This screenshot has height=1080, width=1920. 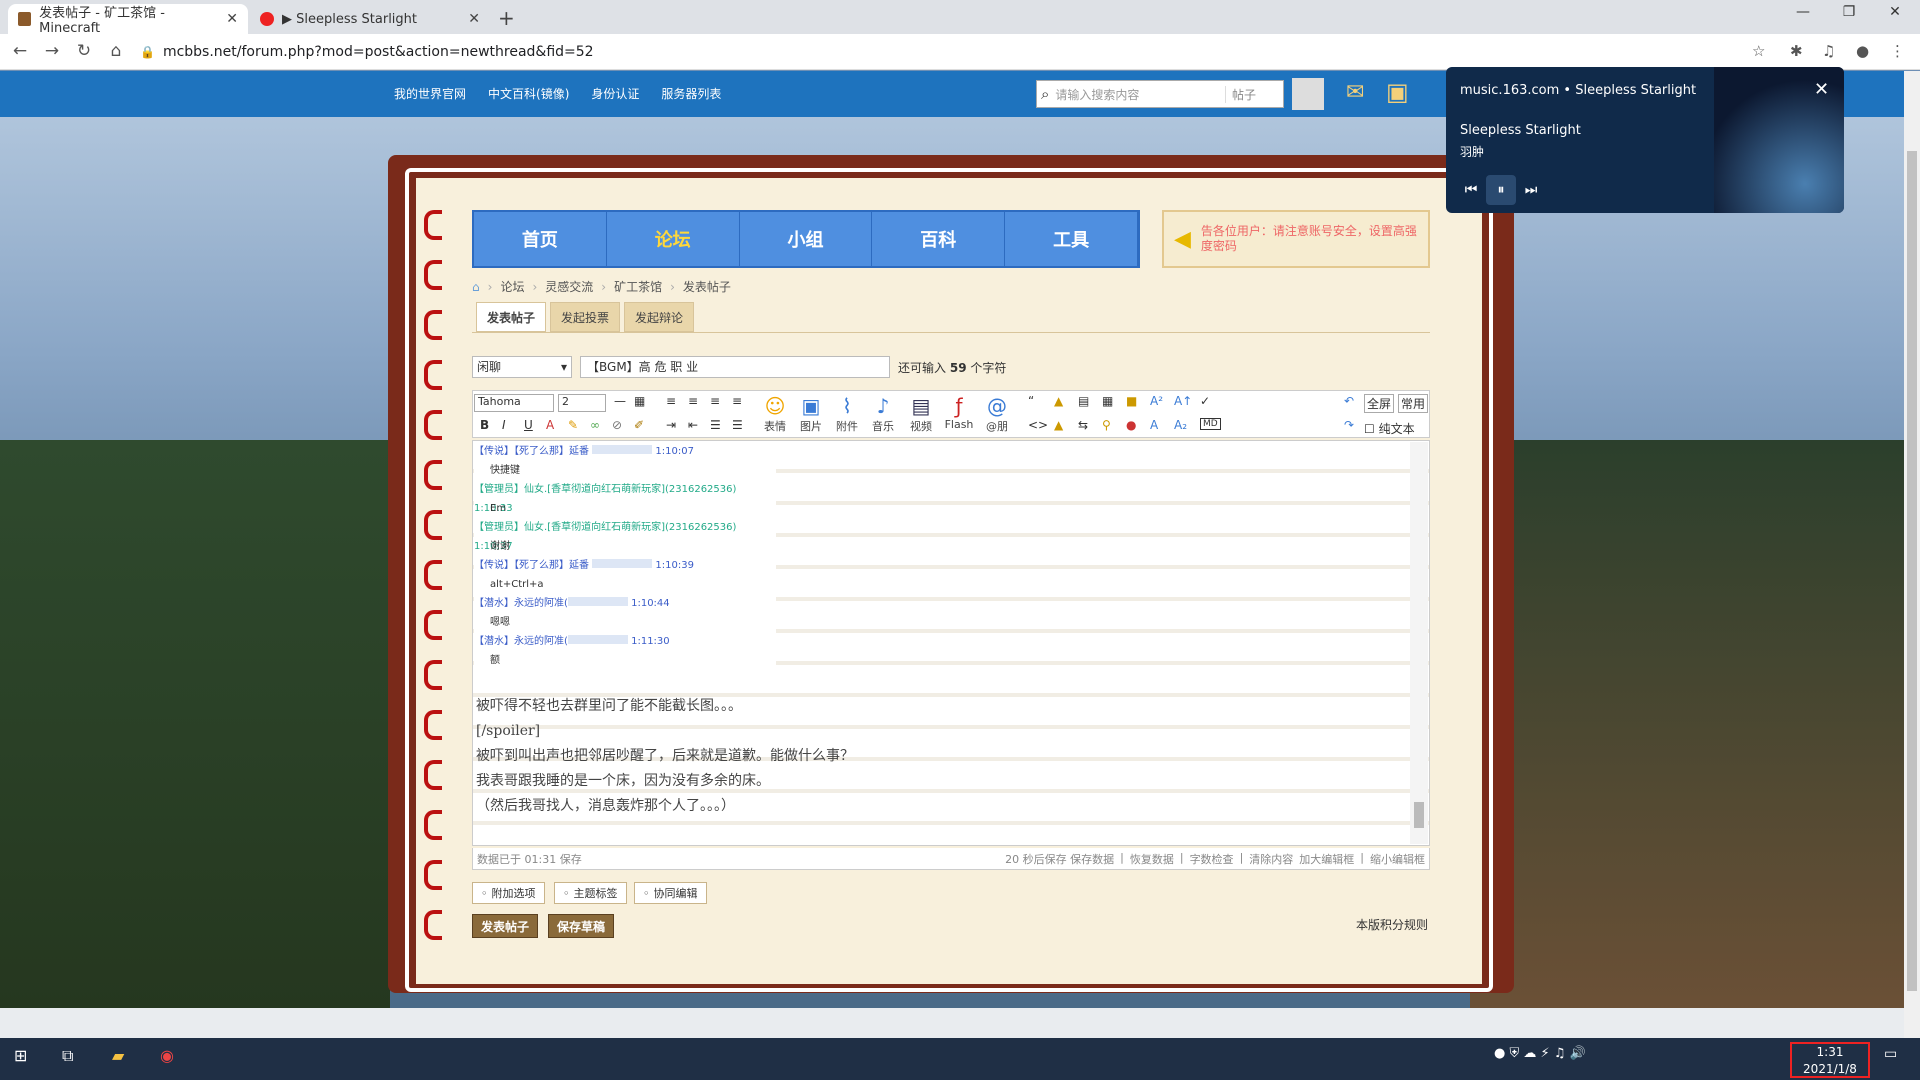 I want to click on browser-tab-music: ▶ Sleepless Starlight ✕, so click(x=370, y=19).